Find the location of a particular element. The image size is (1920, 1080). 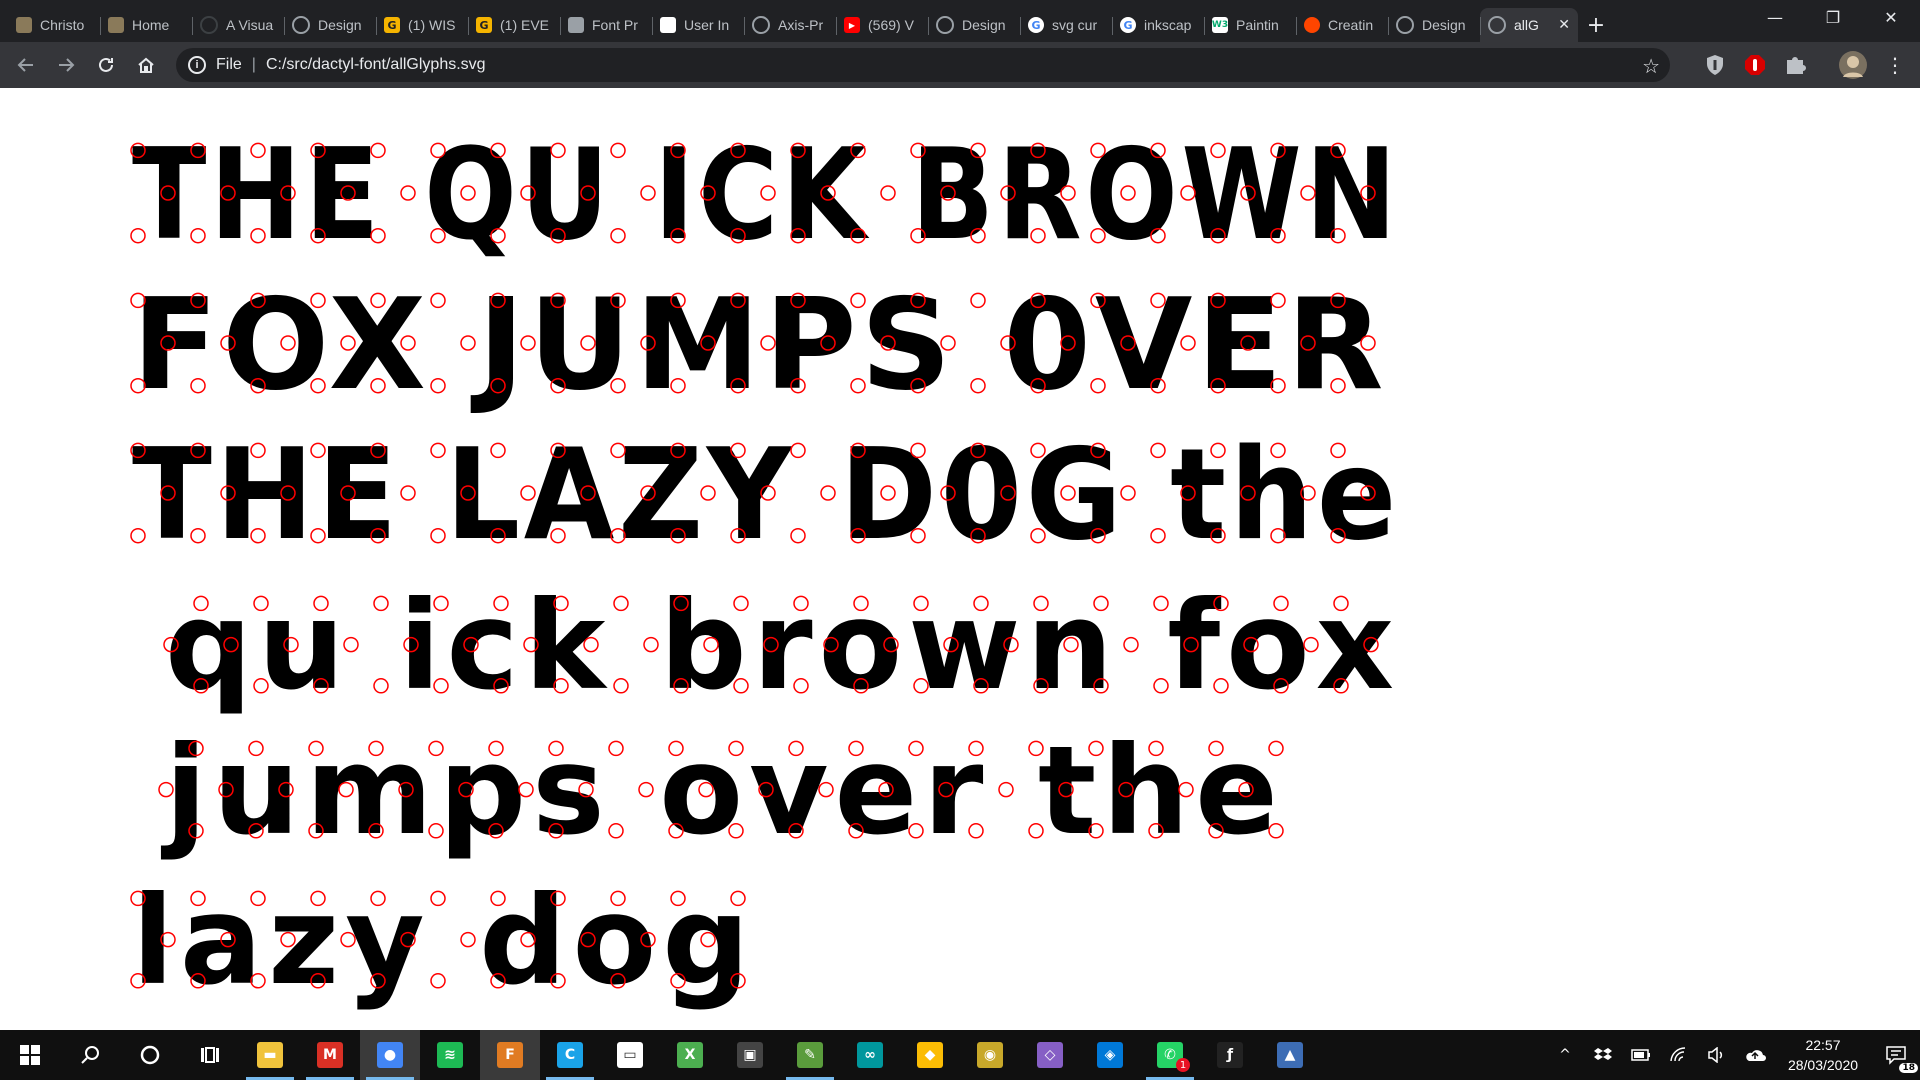

taskbar-app-keep: ◆ is located at coordinates (930, 1055).